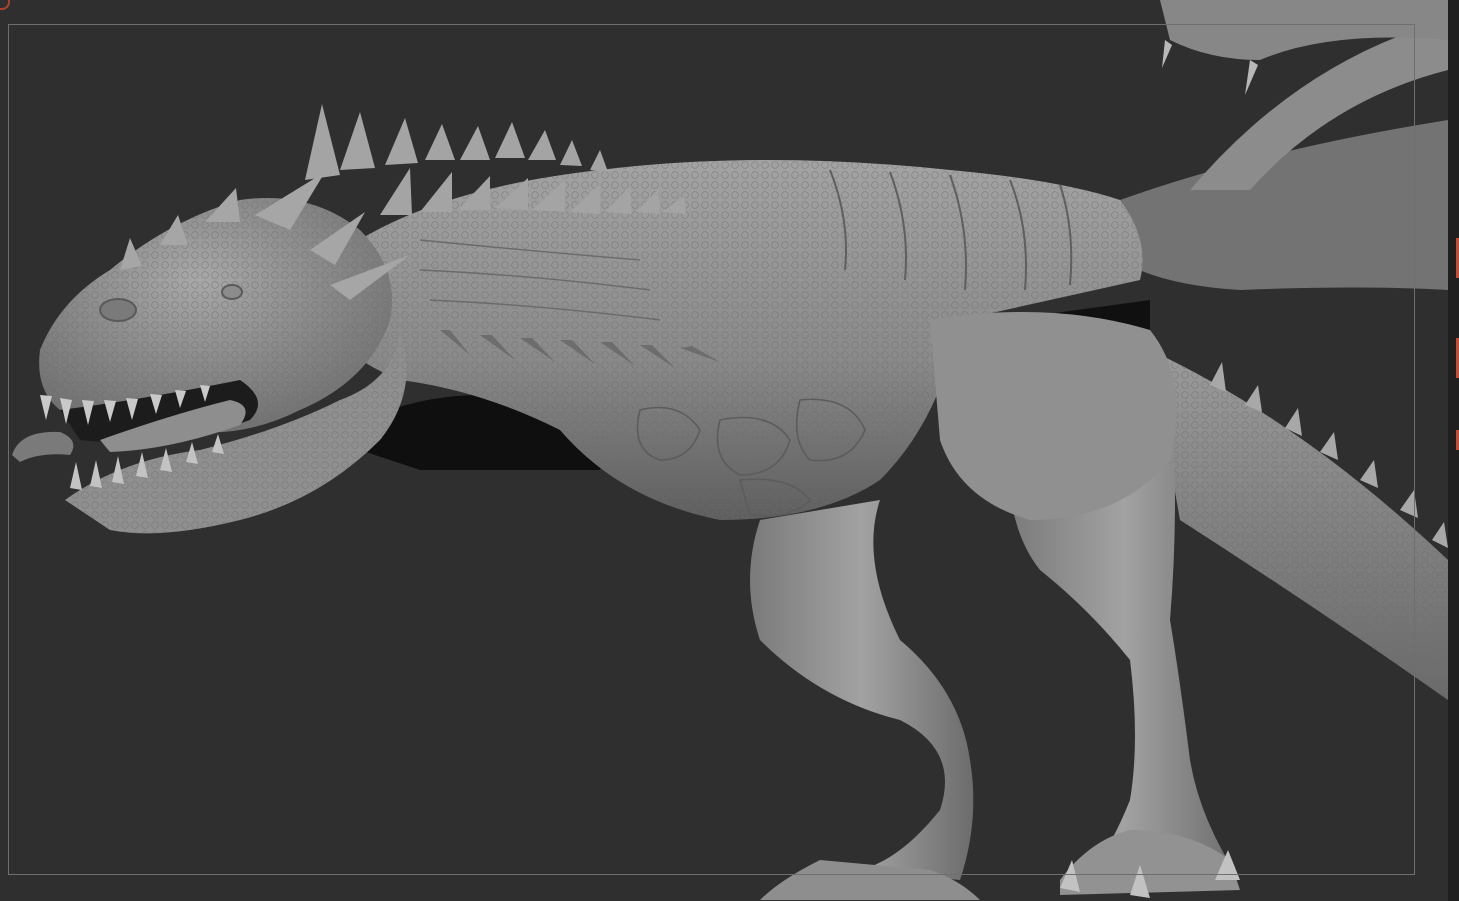  Describe the element at coordinates (1299, 525) in the screenshot. I see `tail-scale-texture` at that location.